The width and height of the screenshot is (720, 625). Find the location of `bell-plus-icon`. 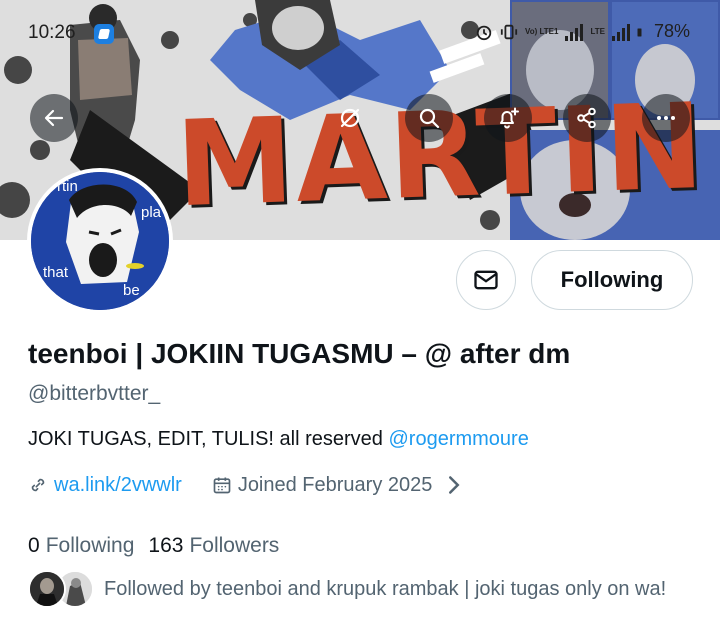

bell-plus-icon is located at coordinates (509, 118).